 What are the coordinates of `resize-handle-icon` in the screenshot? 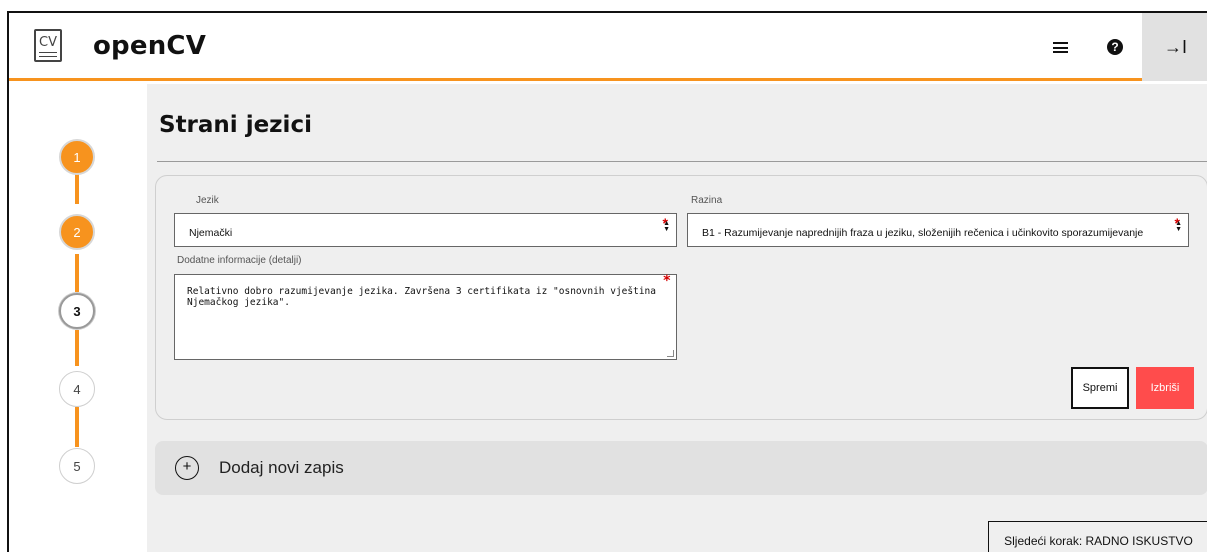 It's located at (670, 353).